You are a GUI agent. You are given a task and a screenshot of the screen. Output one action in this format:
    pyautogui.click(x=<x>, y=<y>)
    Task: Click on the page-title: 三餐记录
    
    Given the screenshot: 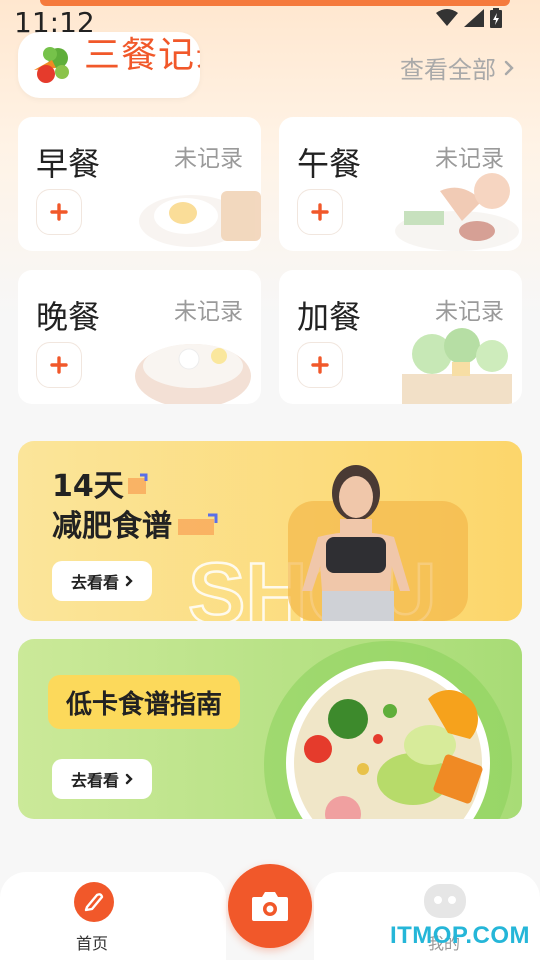 What is the action you would take?
    pyautogui.click(x=142, y=55)
    